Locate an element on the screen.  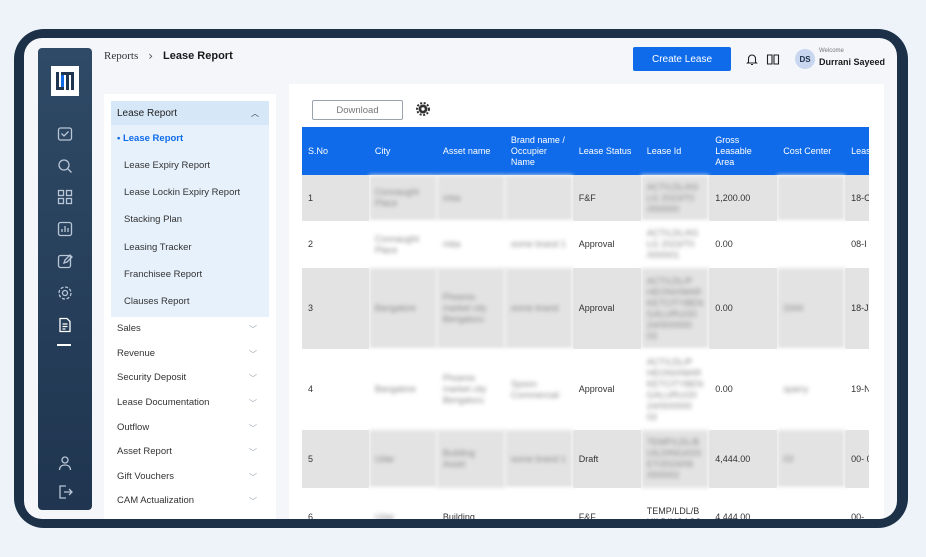
column-header: City is located at coordinates (402, 151).